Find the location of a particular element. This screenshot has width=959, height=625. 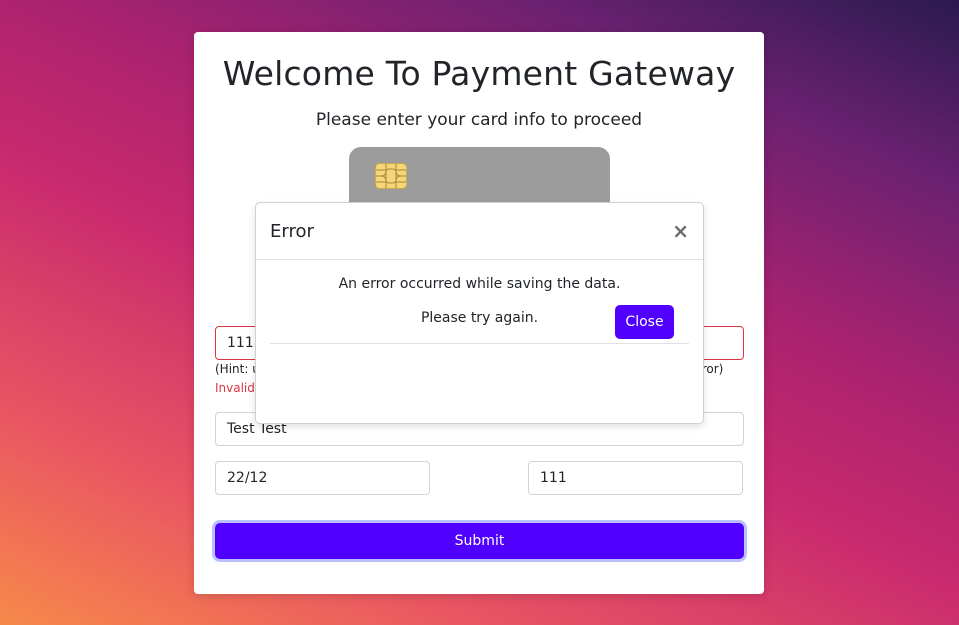

card-number-hint-left: (Hint: u is located at coordinates (237, 369).